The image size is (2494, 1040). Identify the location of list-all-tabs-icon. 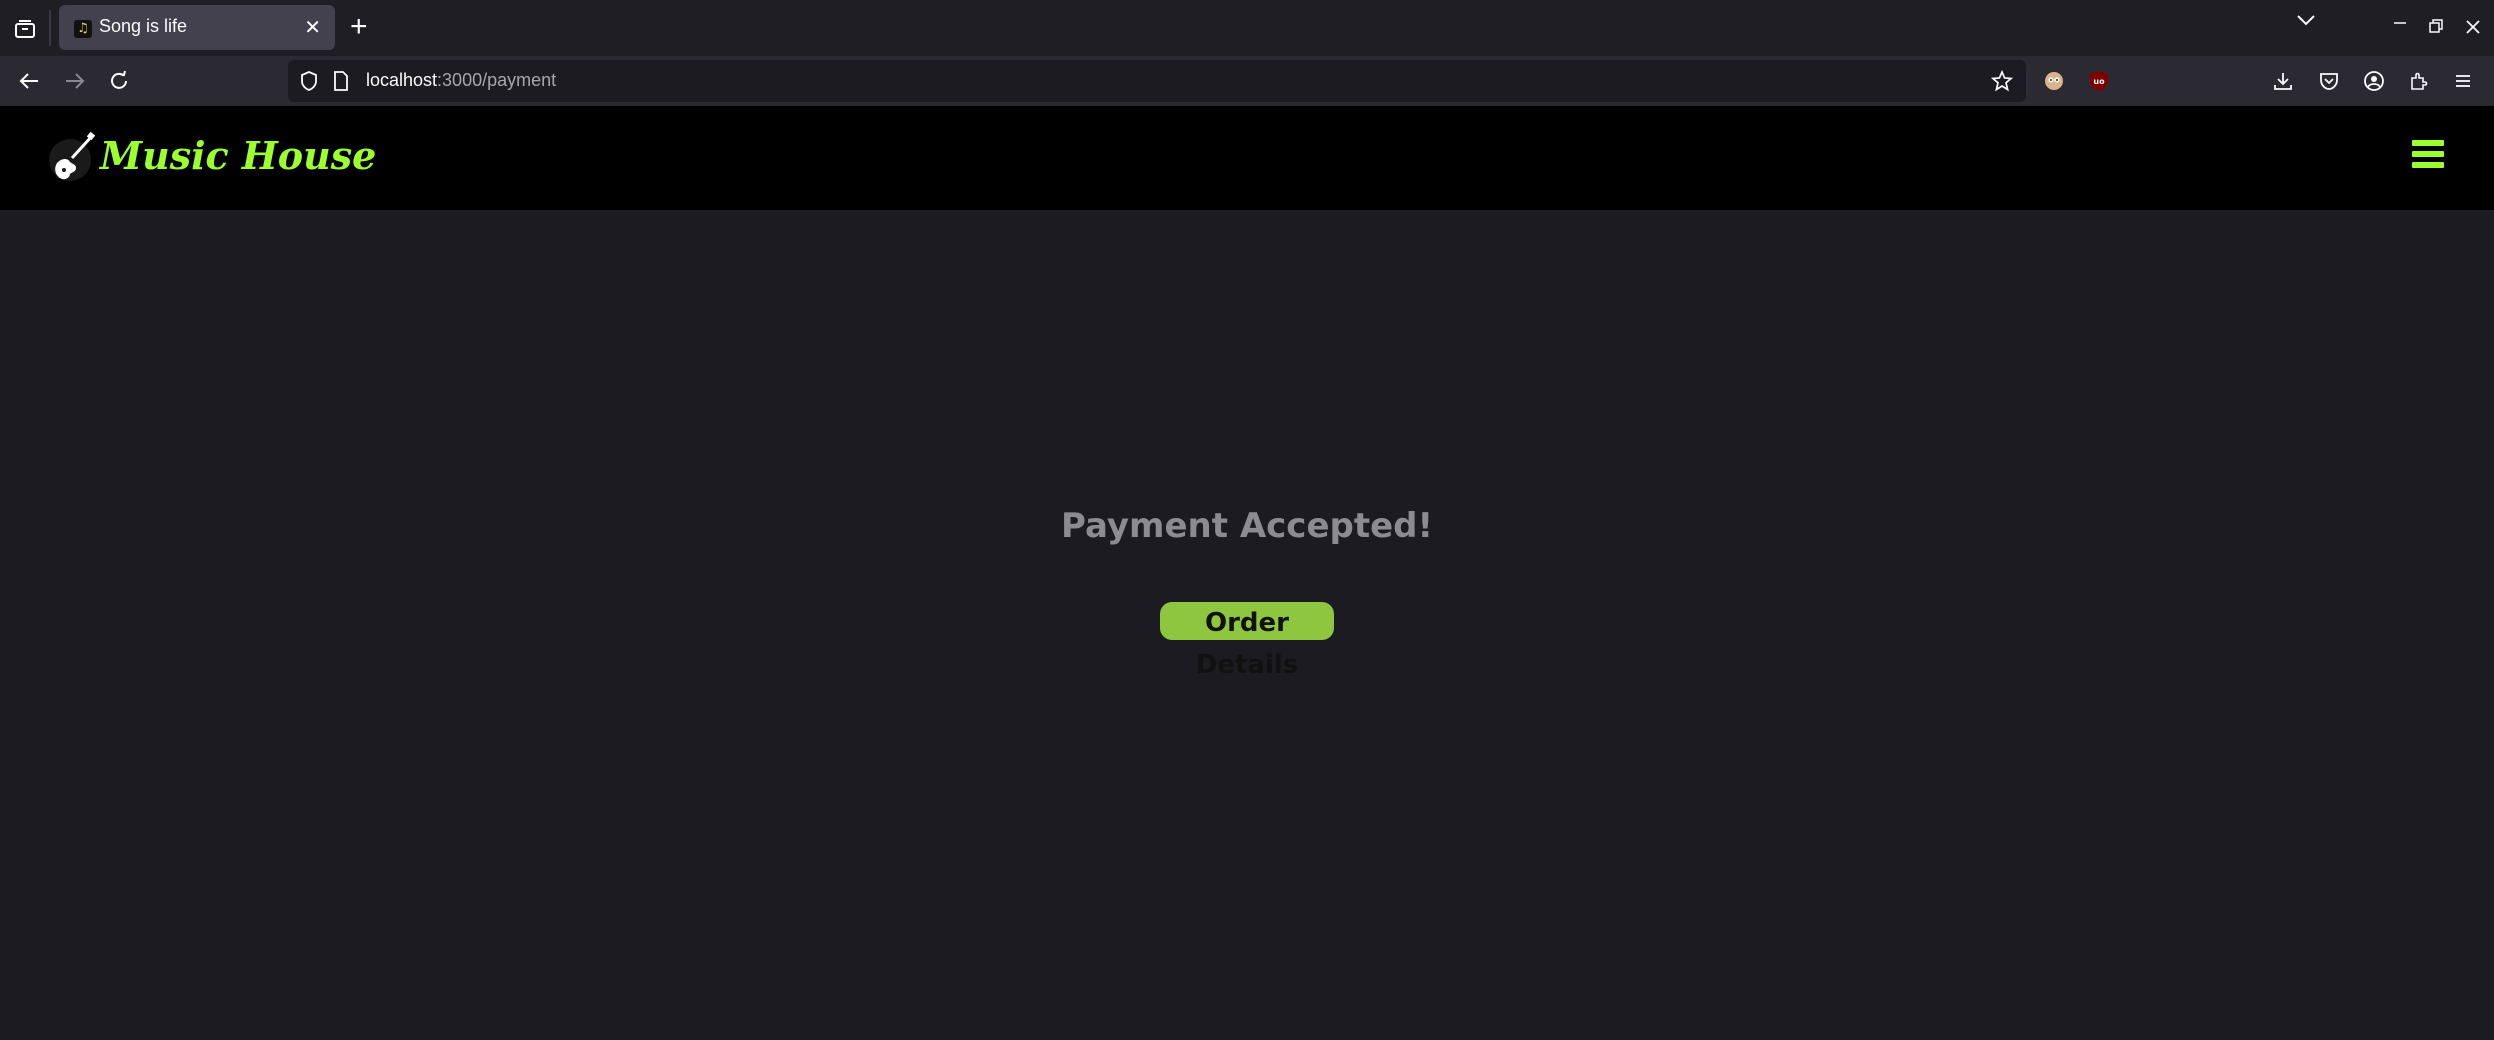
(2306, 21).